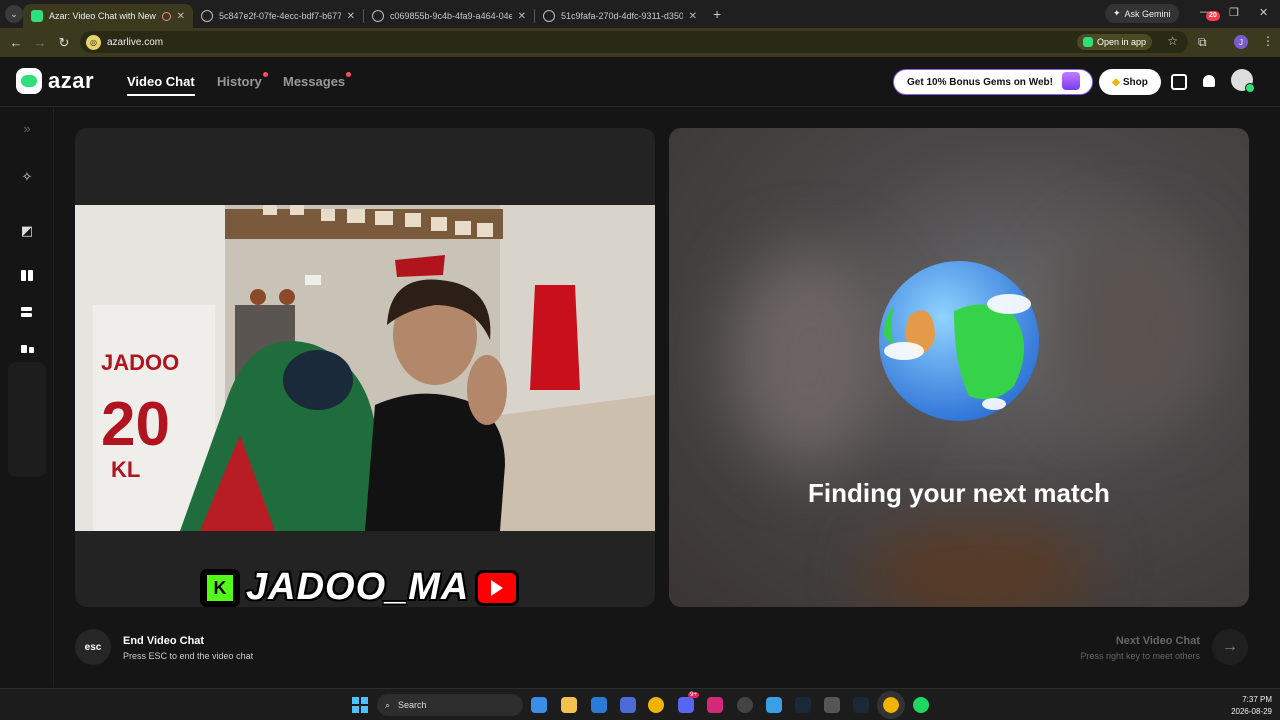 This screenshot has height=720, width=1280. What do you see at coordinates (71, 80) in the screenshot?
I see `logo-text: azar` at bounding box center [71, 80].